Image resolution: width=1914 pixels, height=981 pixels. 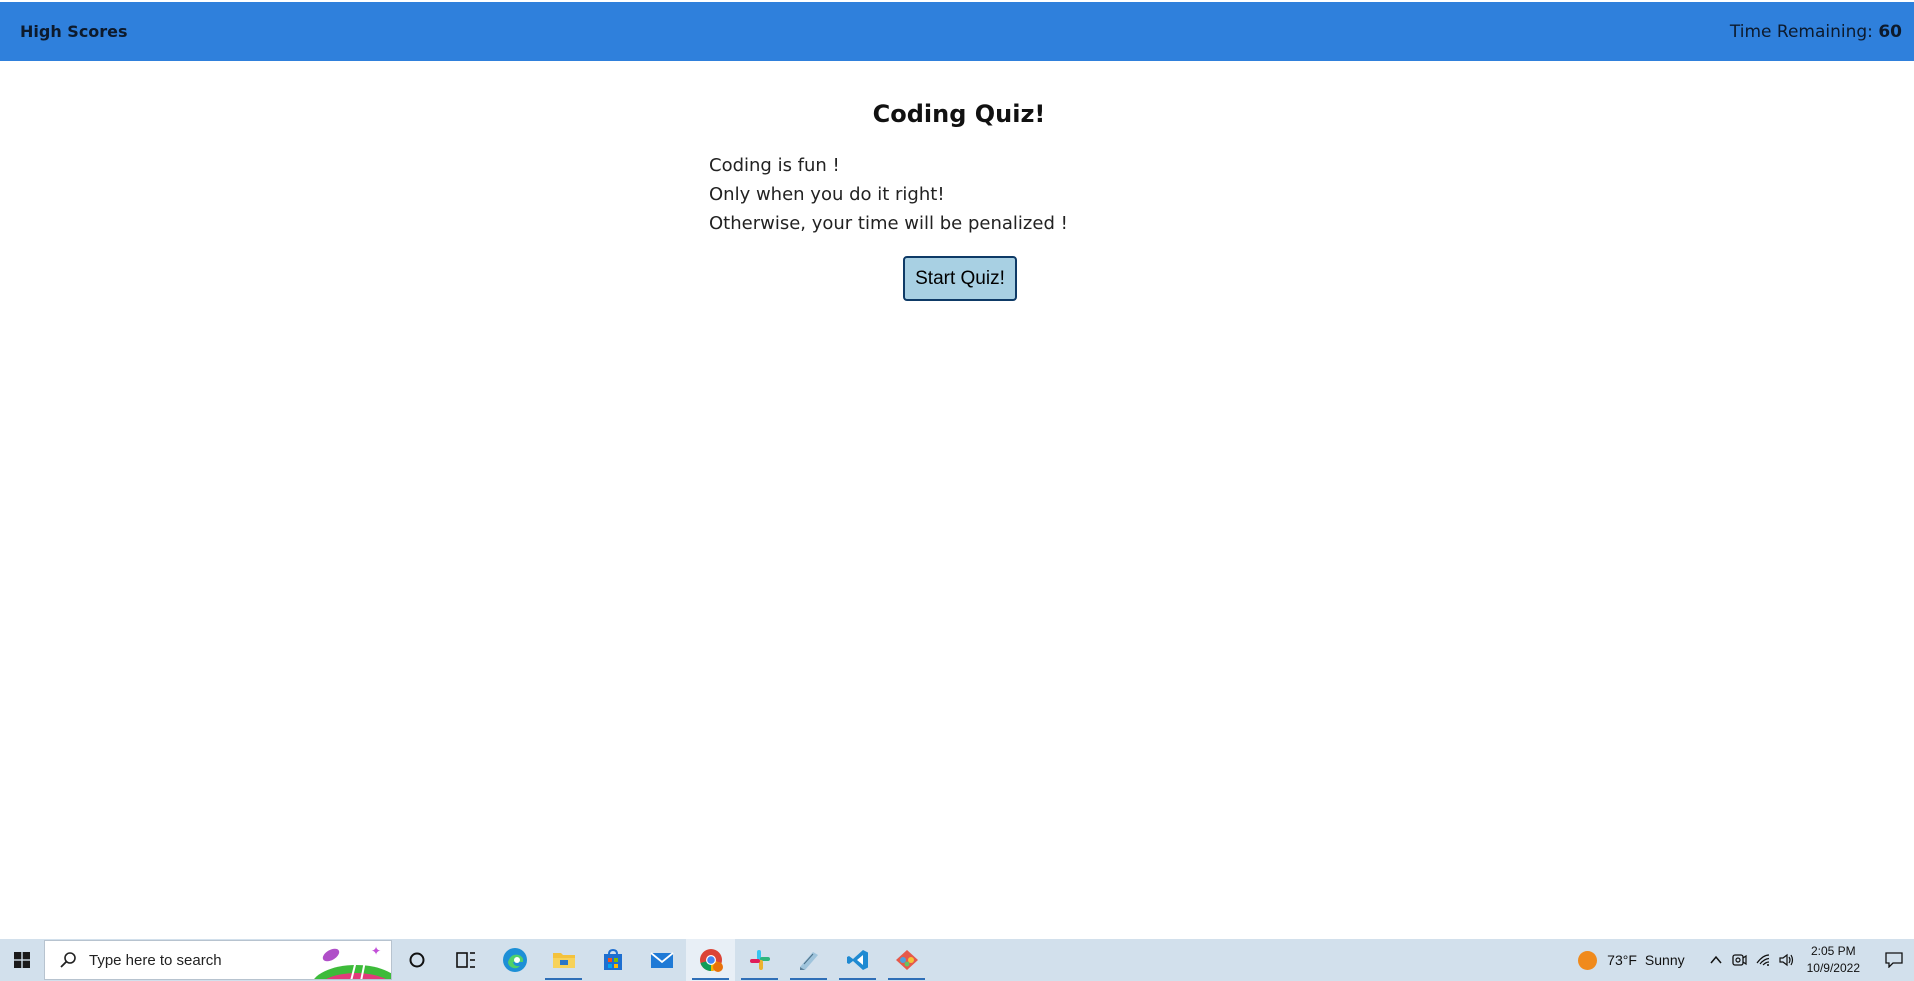 I want to click on wifi-icon, so click(x=1763, y=960).